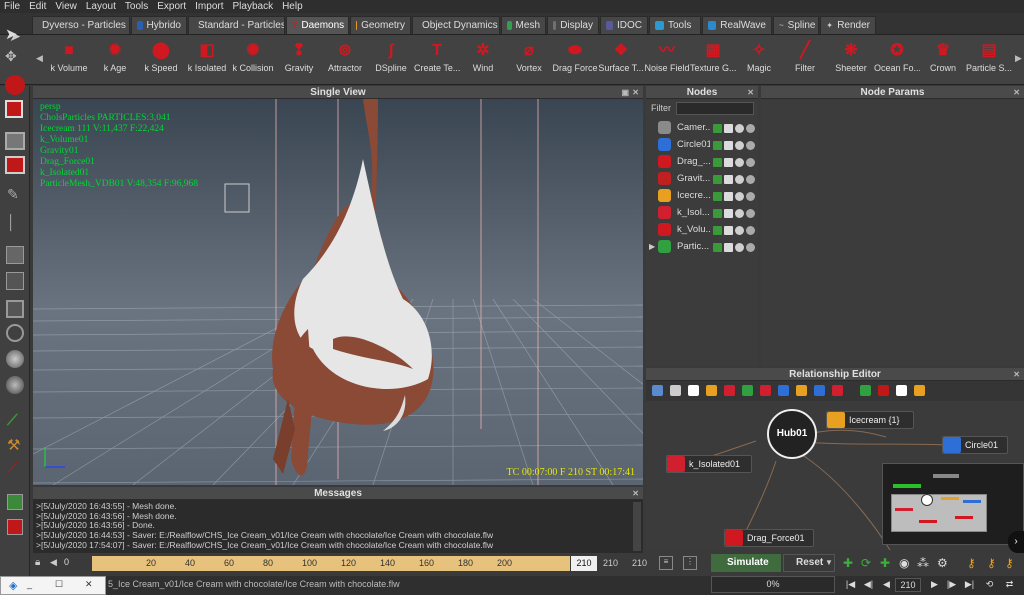 The image size is (1024, 595). What do you see at coordinates (292, 6) in the screenshot?
I see `menu-help: Help` at bounding box center [292, 6].